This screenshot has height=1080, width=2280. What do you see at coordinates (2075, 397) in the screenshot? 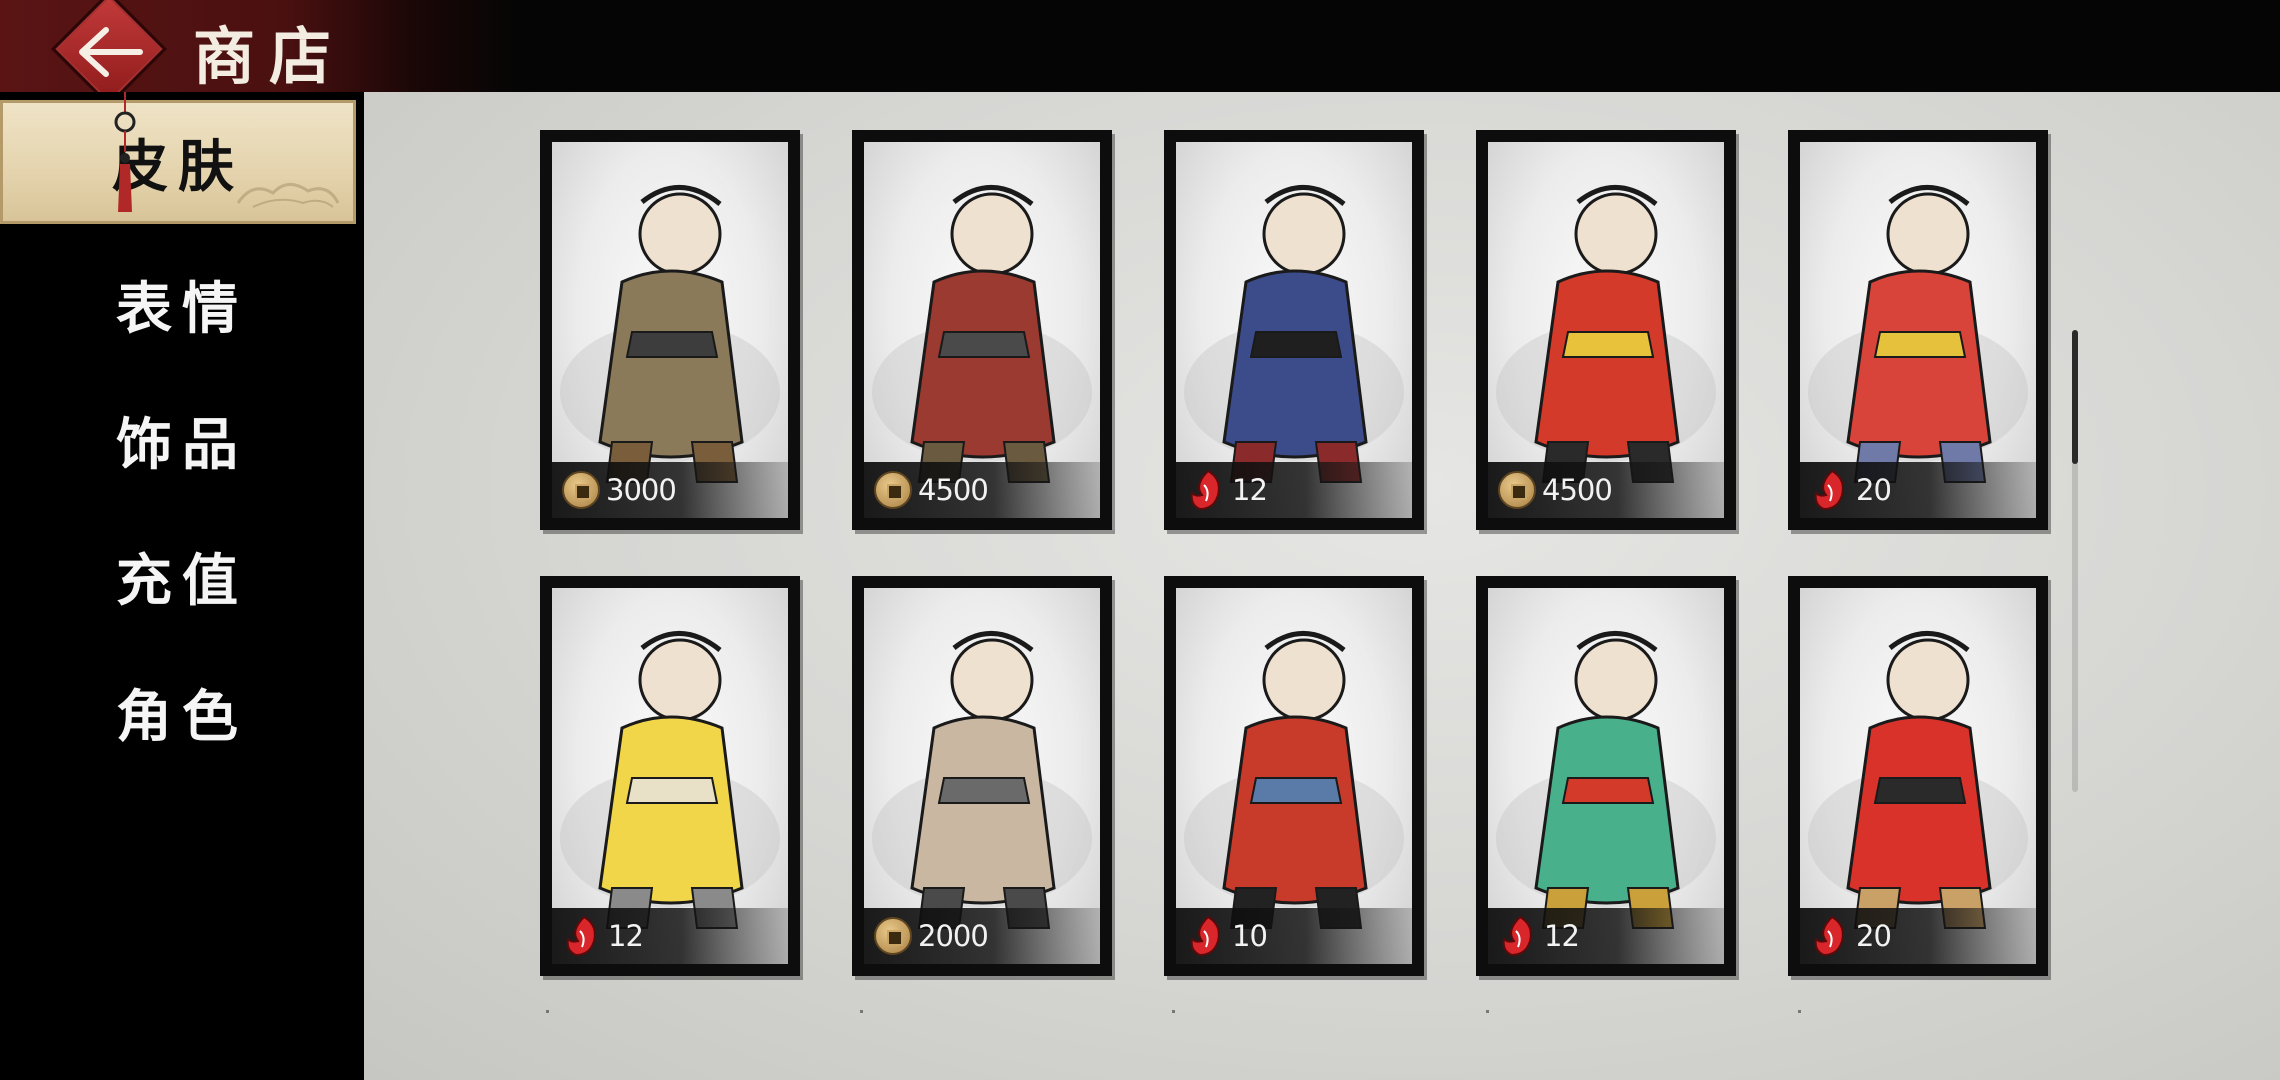
I see `scrollbar-thumb` at bounding box center [2075, 397].